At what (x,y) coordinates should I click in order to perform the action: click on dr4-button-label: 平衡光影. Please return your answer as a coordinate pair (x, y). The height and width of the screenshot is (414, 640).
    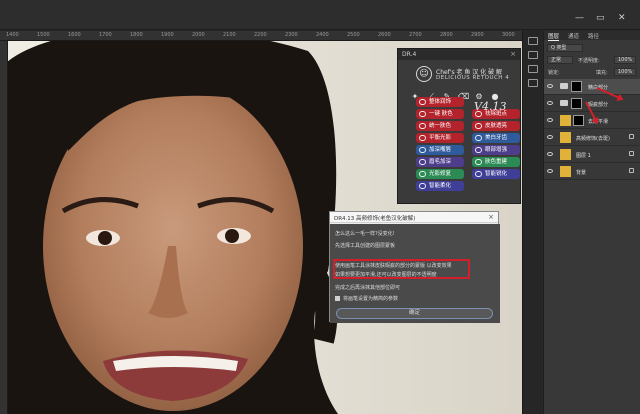
    Looking at the image, I should click on (440, 138).